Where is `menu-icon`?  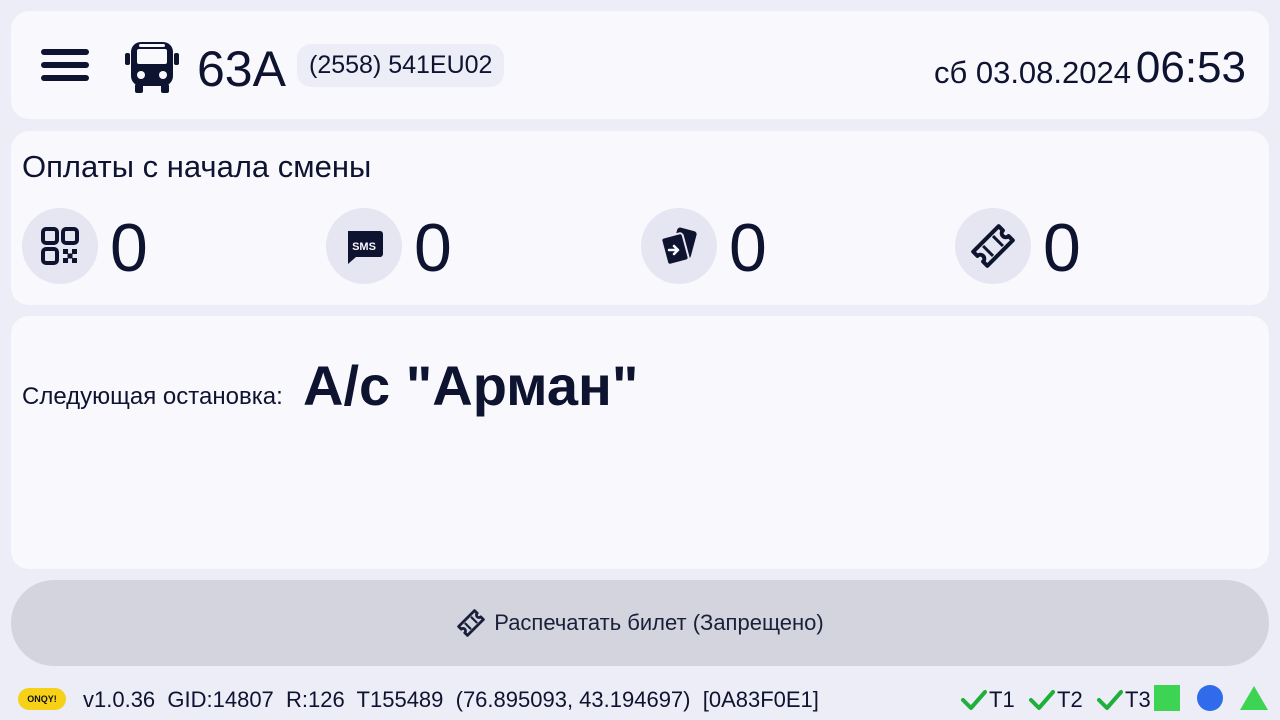 menu-icon is located at coordinates (65, 52).